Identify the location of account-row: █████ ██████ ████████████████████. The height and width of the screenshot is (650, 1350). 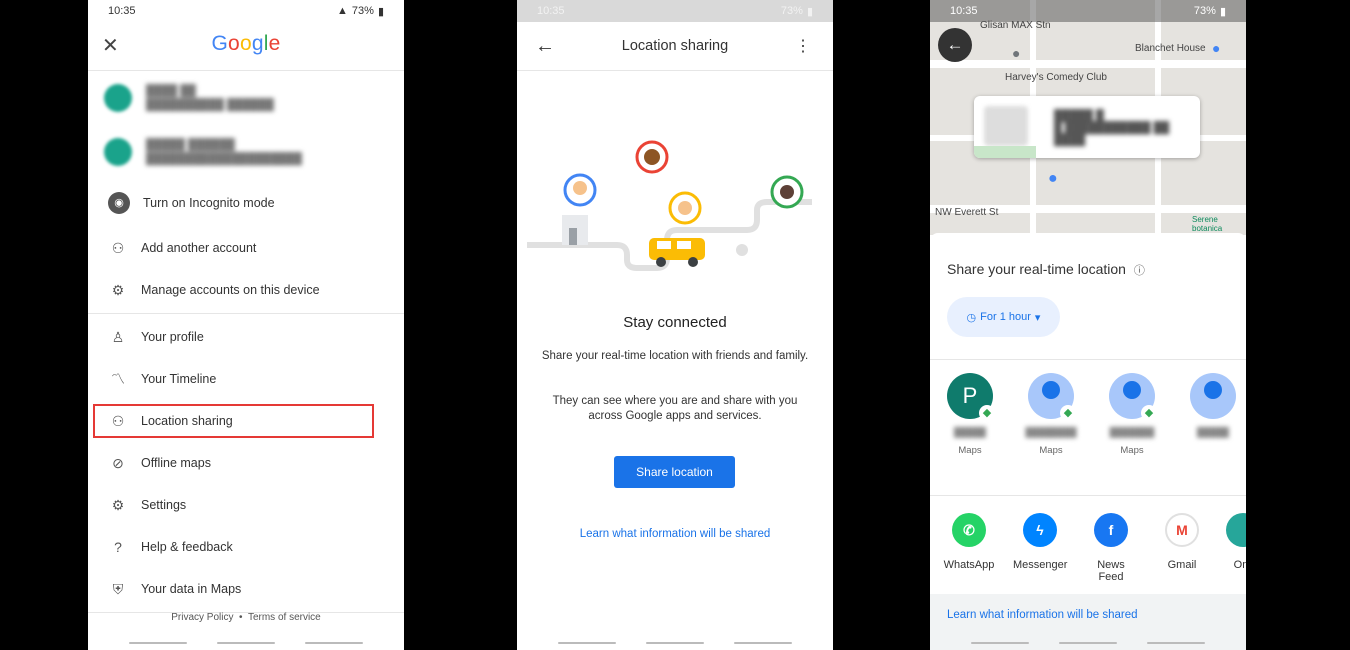
(246, 152).